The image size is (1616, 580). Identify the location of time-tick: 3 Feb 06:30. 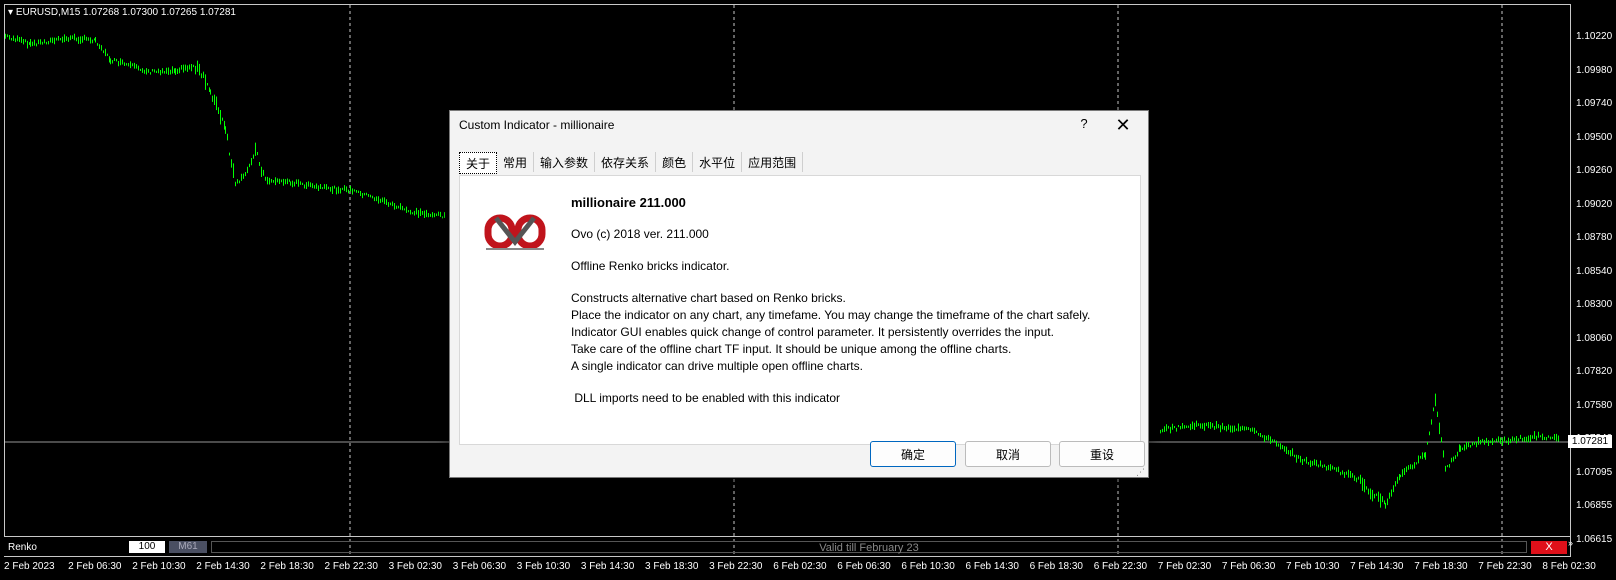
(479, 566).